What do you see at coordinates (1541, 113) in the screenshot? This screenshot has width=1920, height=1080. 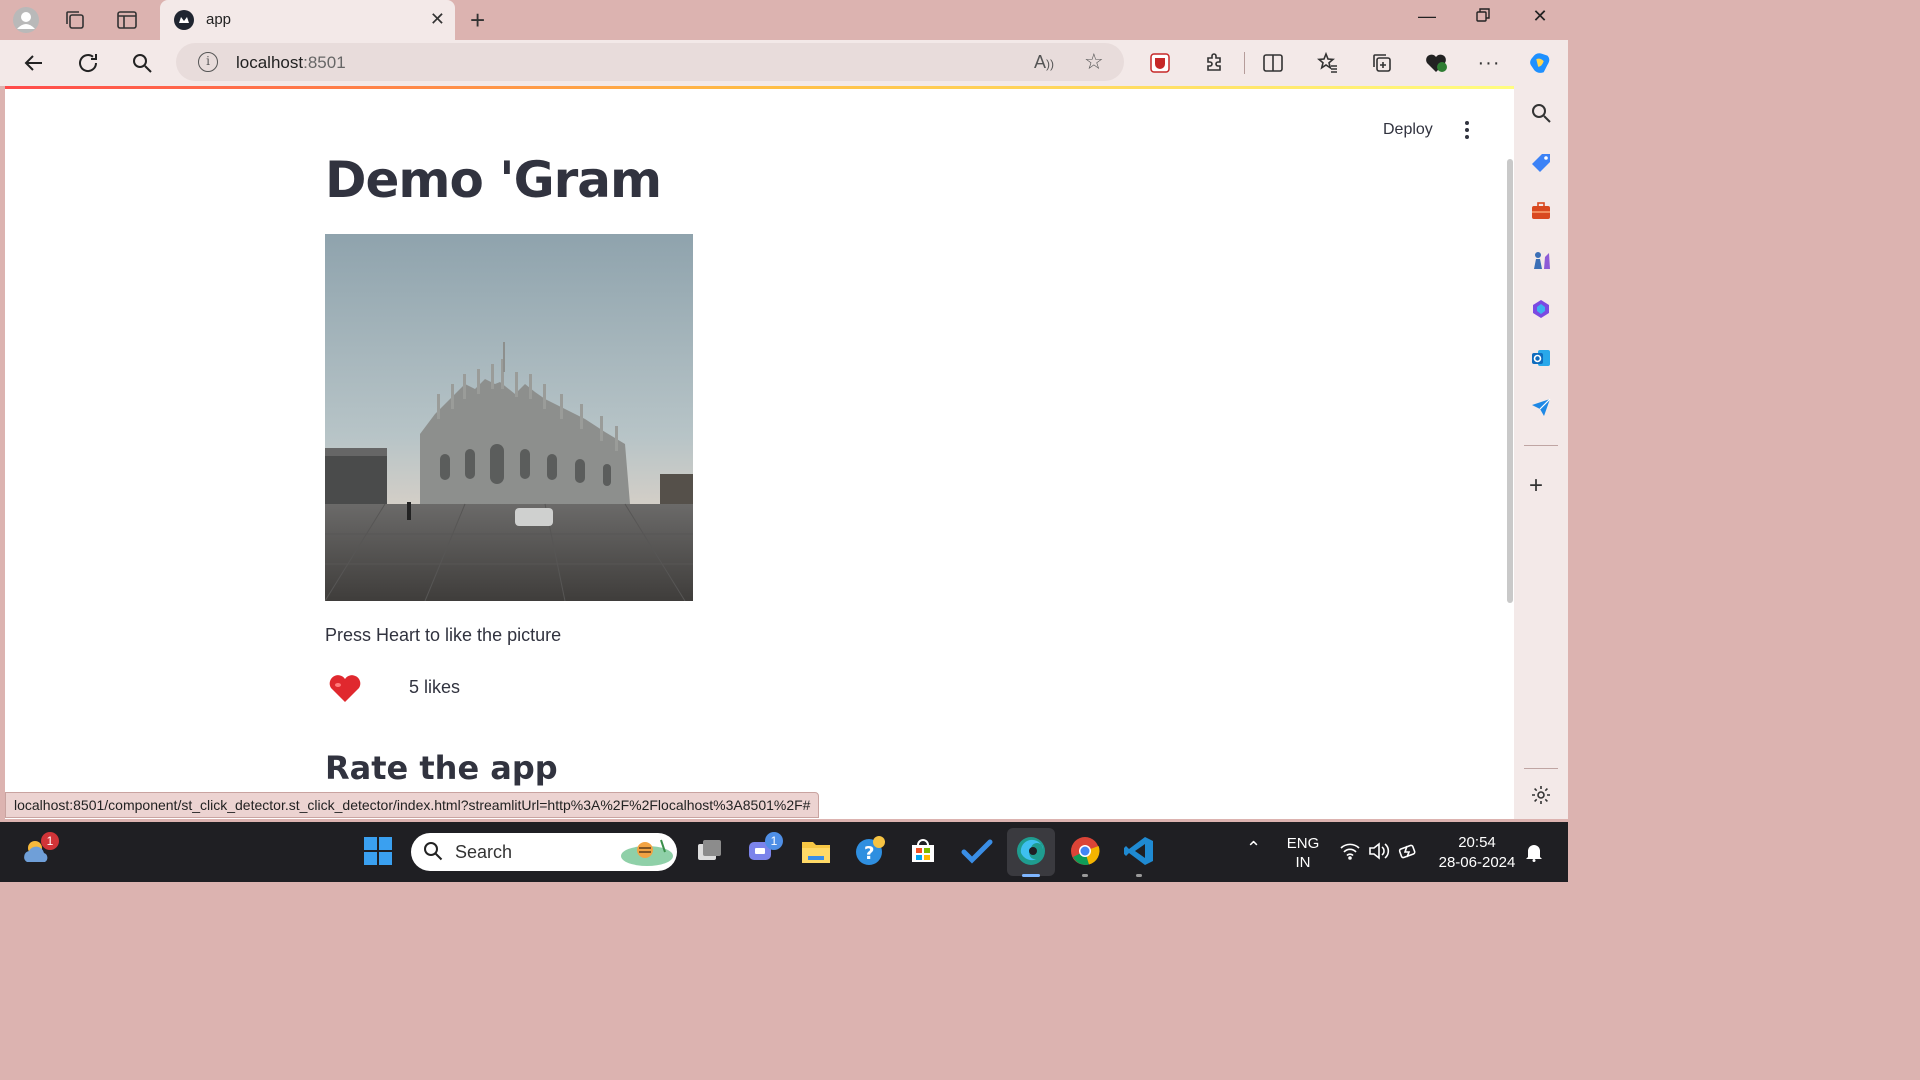 I see `sidebar-search-icon` at bounding box center [1541, 113].